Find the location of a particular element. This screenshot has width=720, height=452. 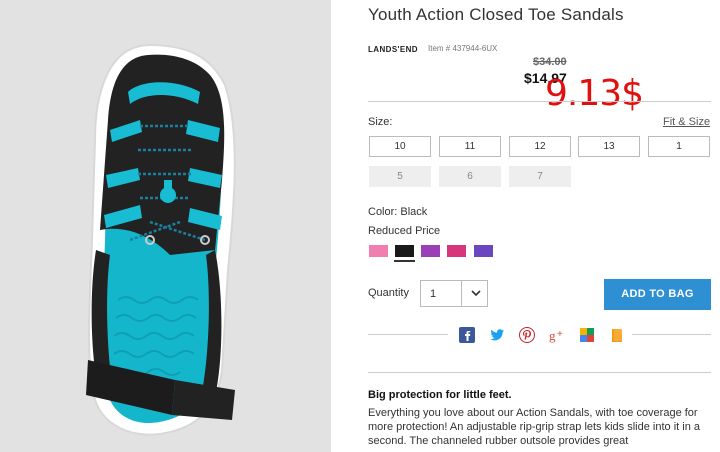

google-plus-icon: g + is located at coordinates (557, 335).